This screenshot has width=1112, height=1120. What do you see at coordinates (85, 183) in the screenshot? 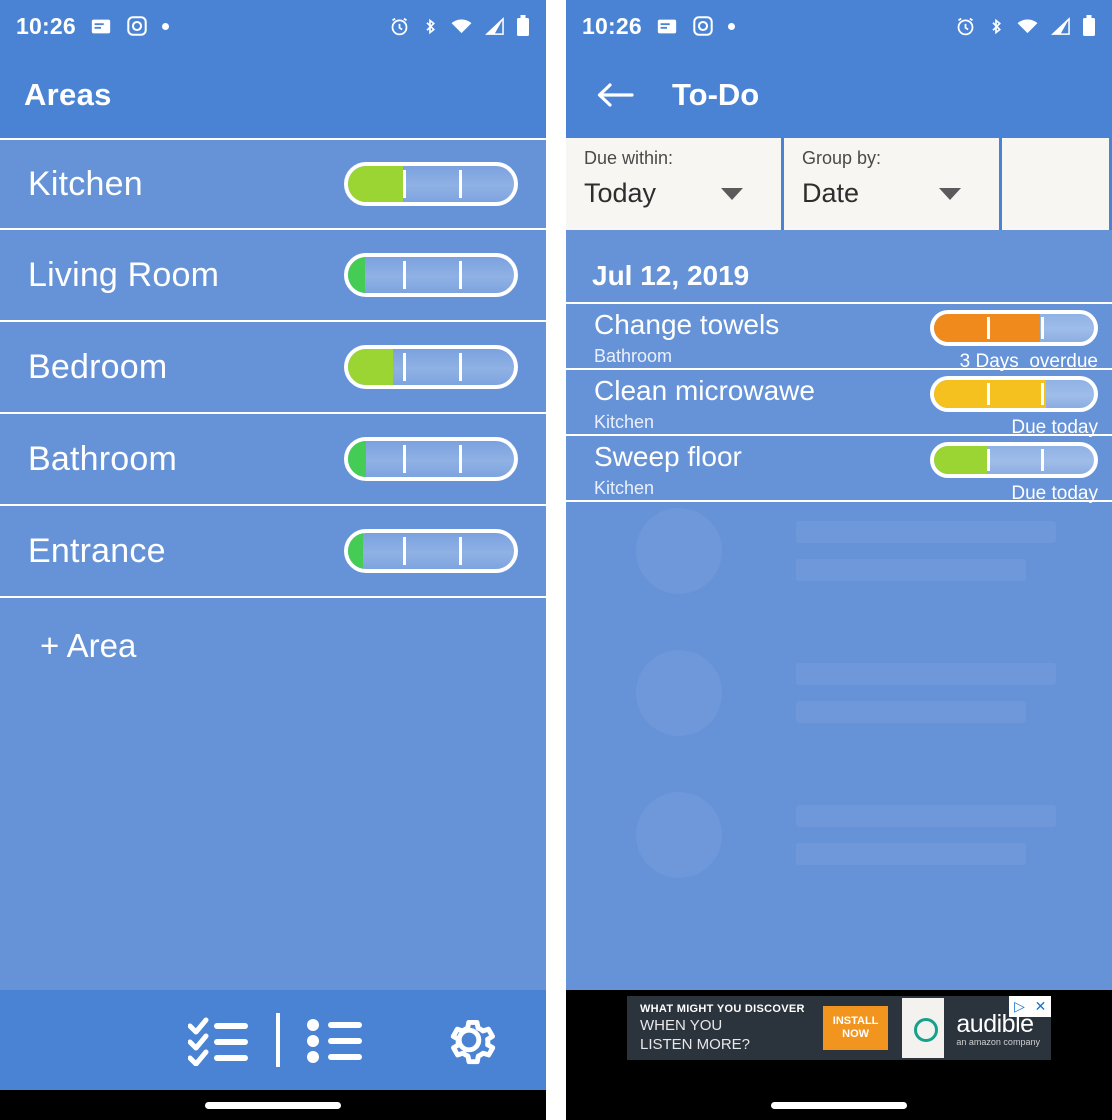
I see `area-name: Kitchen` at bounding box center [85, 183].